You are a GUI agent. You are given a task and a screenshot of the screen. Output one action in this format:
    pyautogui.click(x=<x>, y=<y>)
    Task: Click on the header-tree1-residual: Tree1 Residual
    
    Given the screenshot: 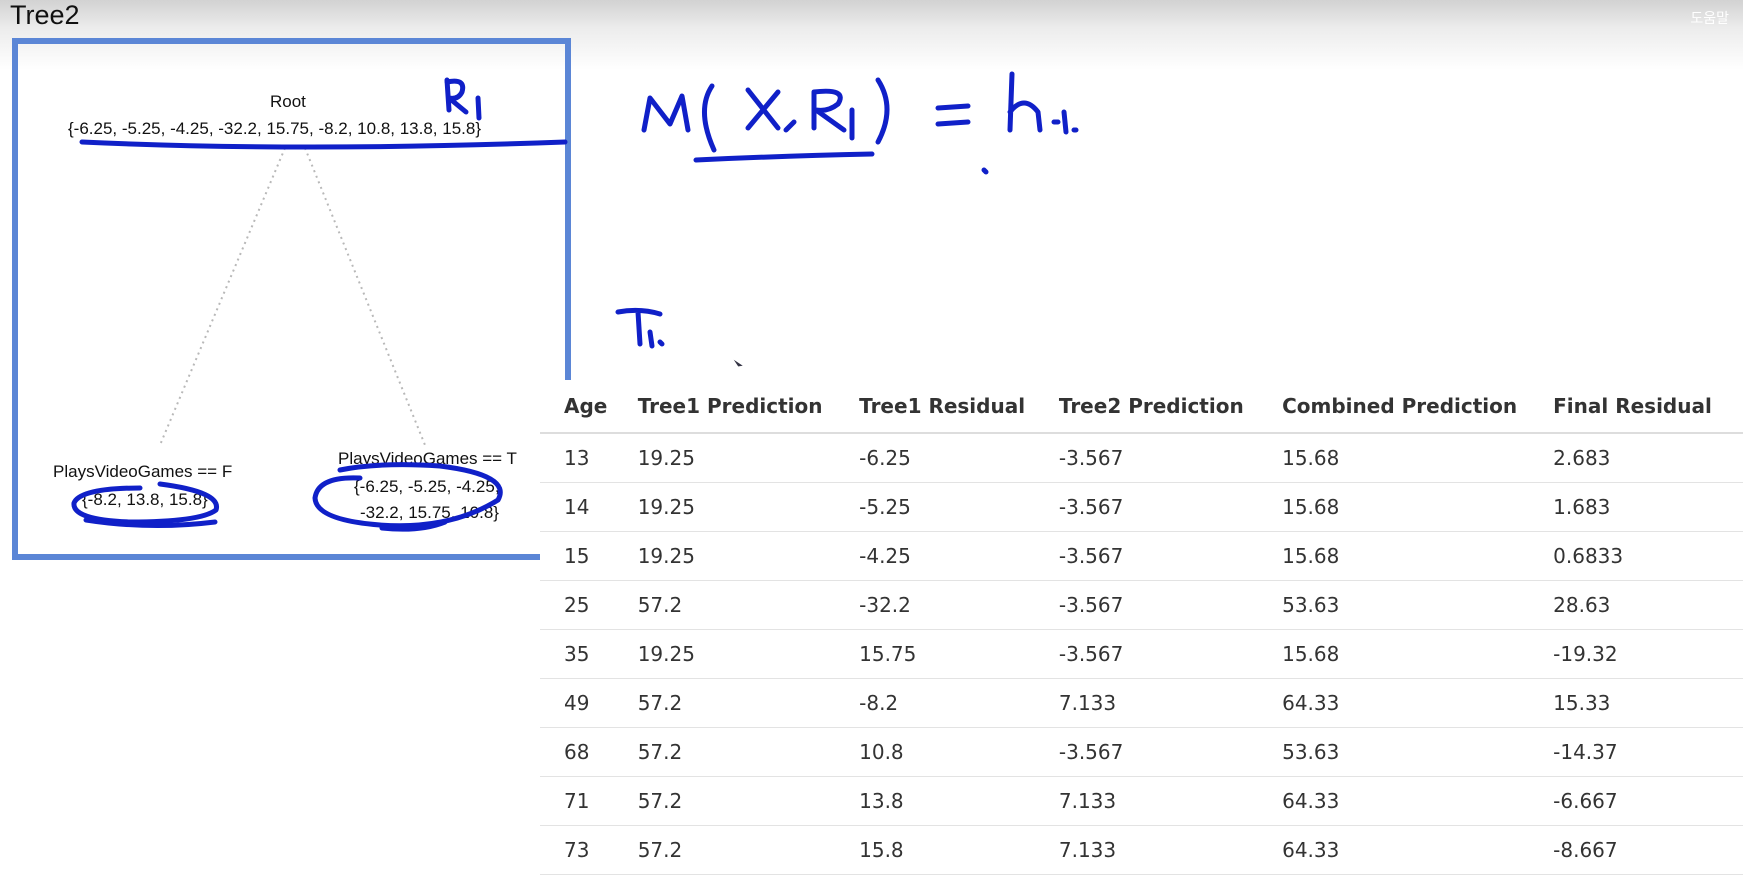 What is the action you would take?
    pyautogui.click(x=959, y=407)
    